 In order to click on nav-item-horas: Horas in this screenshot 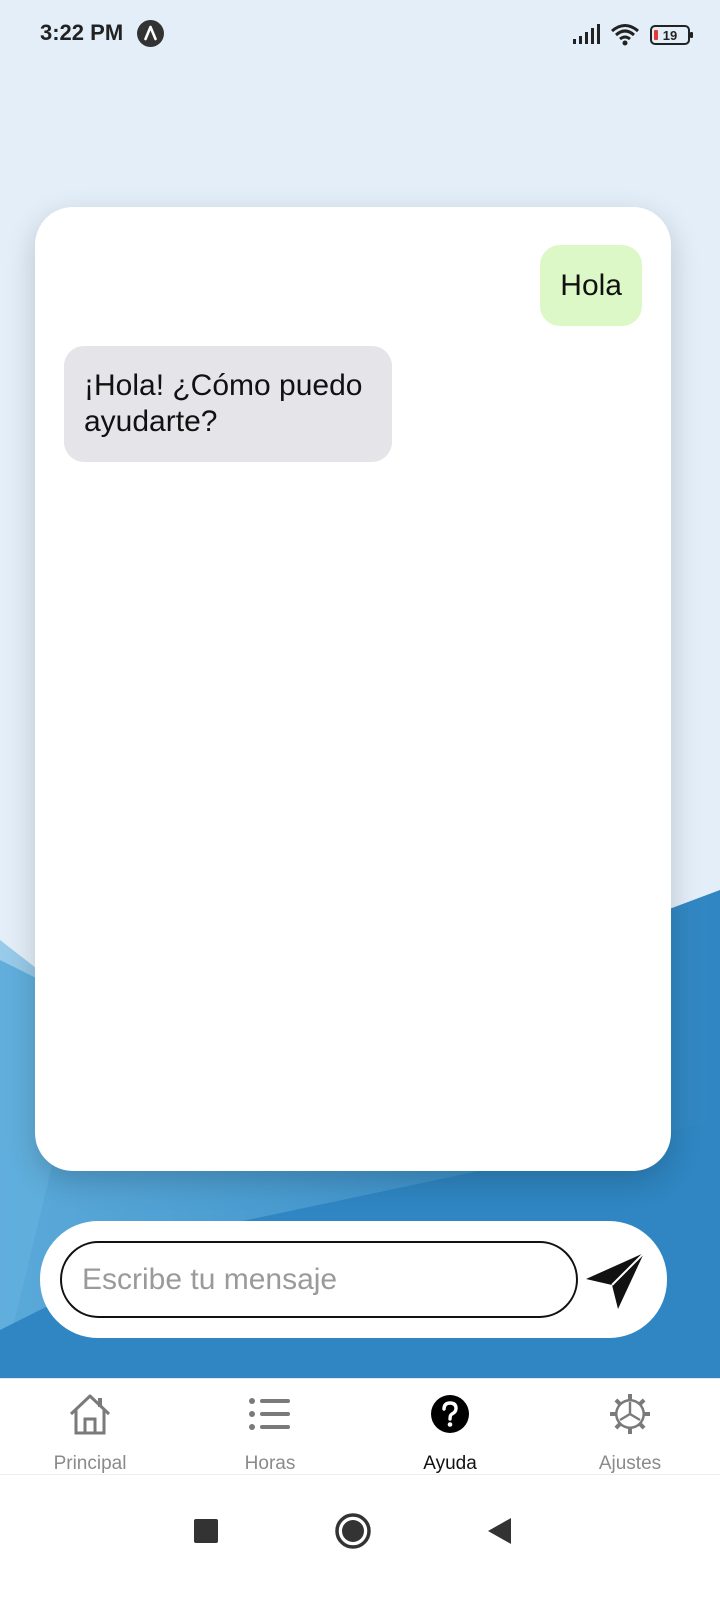, I will do `click(270, 1427)`.